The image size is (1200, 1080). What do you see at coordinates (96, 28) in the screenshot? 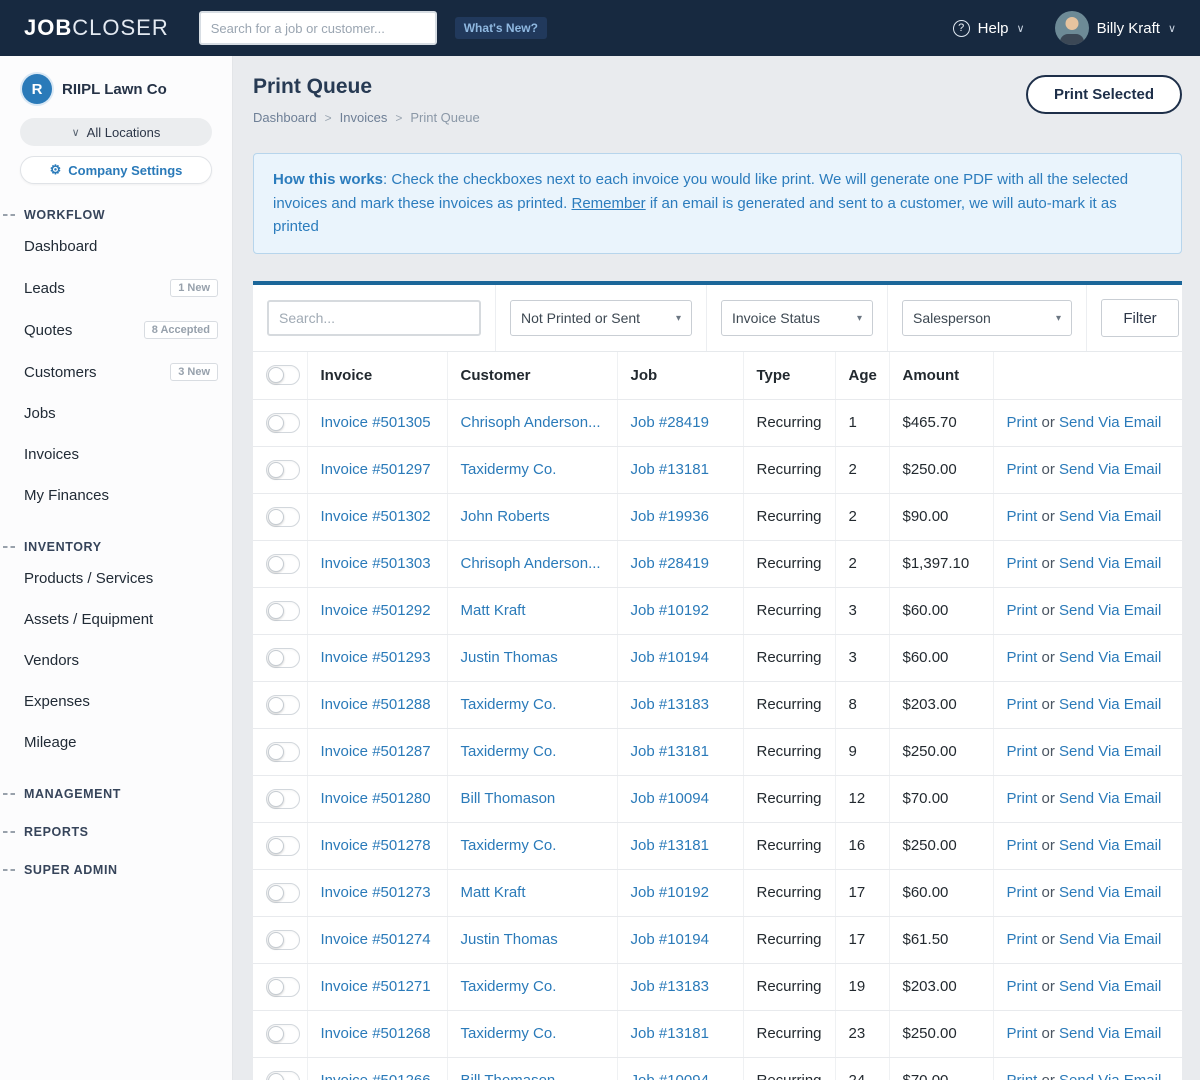
I see `app-logo: JOBCLOSER` at bounding box center [96, 28].